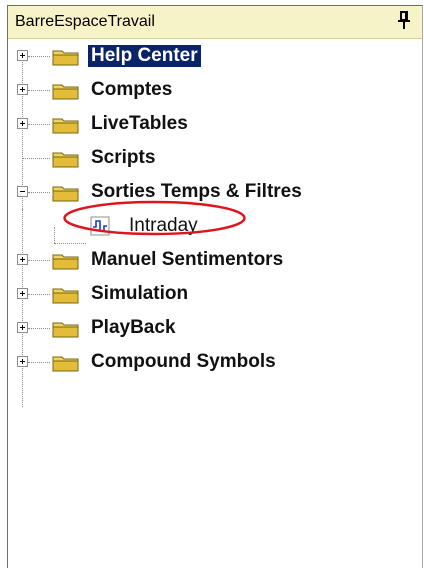 This screenshot has width=424, height=568. I want to click on tree-item-label: Help Center, so click(144, 56).